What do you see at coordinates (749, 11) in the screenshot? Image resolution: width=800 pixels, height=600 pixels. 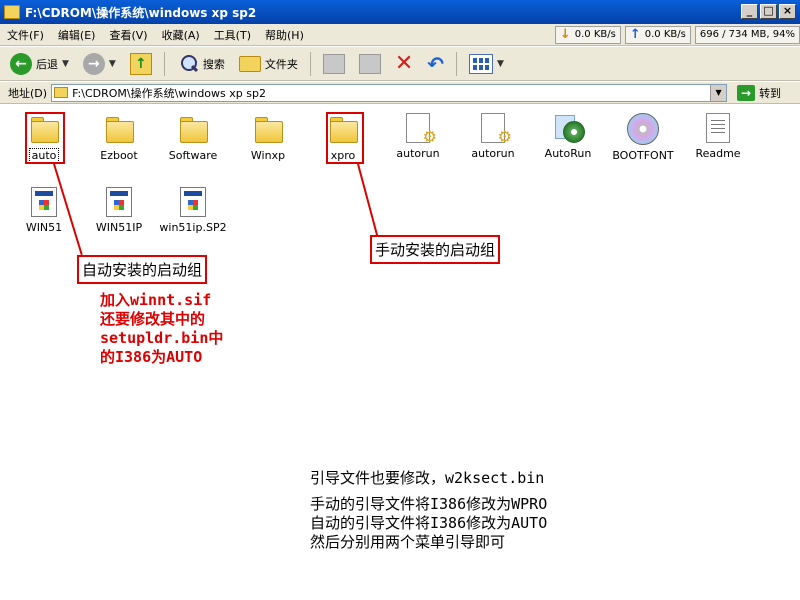 I see `minimize-button: _` at bounding box center [749, 11].